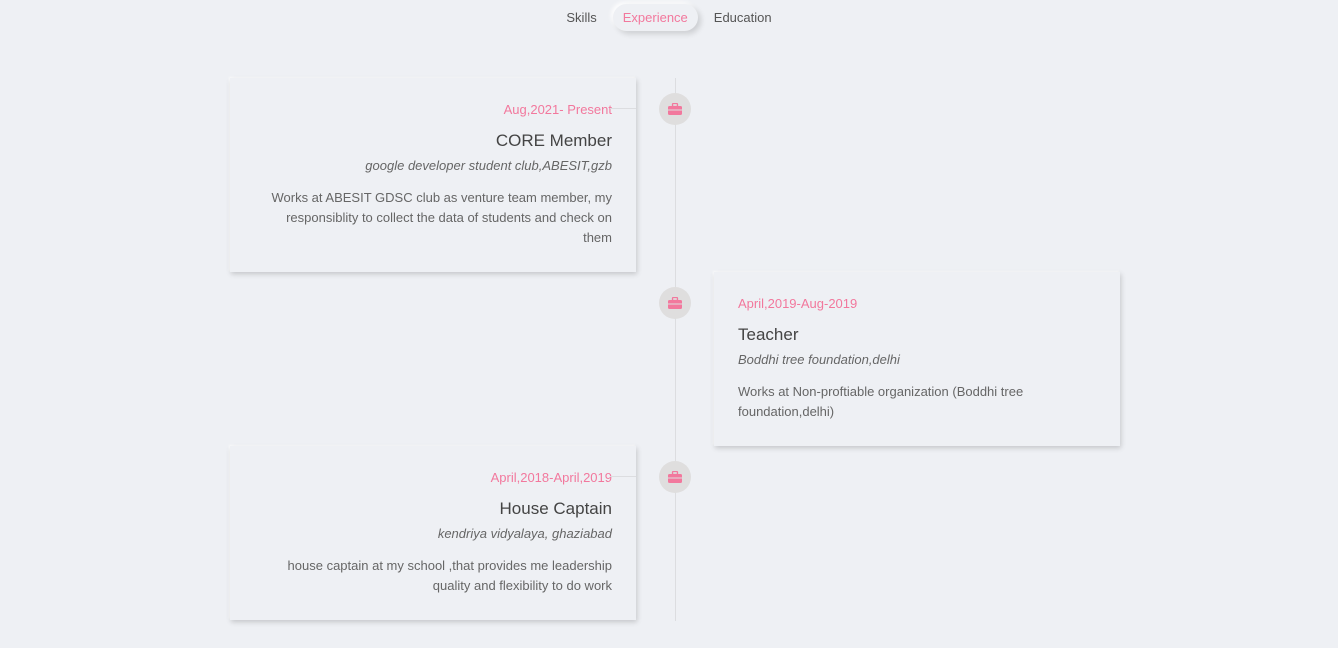  I want to click on experience-title: House Captain, so click(555, 508).